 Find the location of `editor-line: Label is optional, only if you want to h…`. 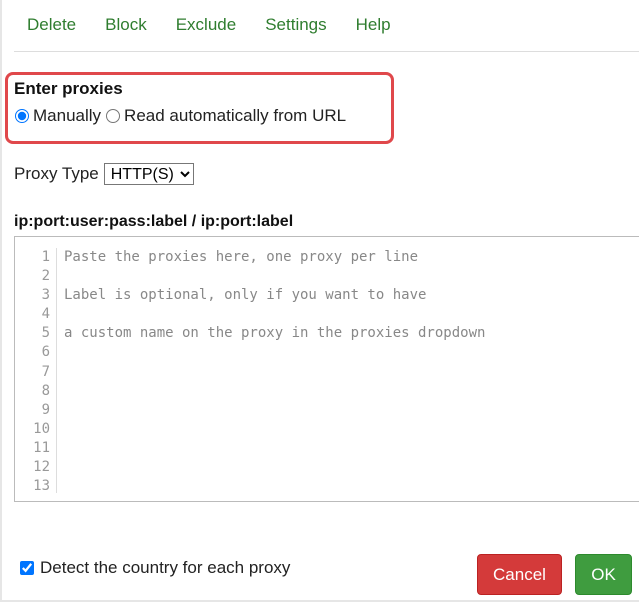

editor-line: Label is optional, only if you want to h… is located at coordinates (245, 295).